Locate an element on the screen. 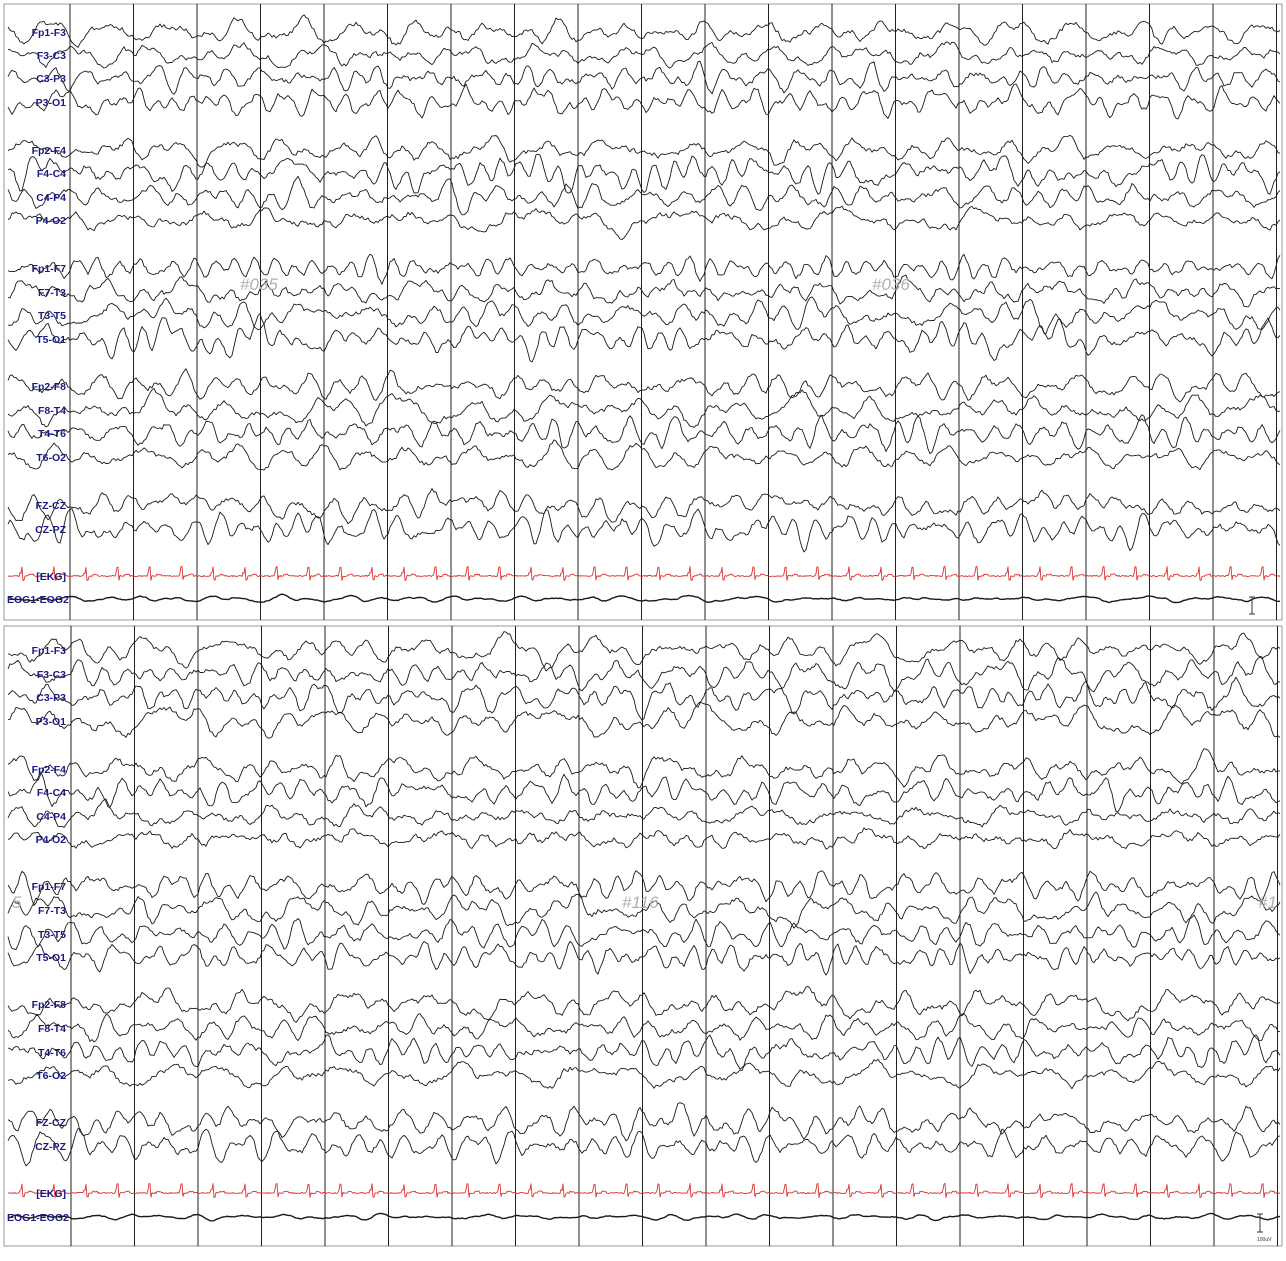 This screenshot has height=1261, width=1286. page-marker: #036 is located at coordinates (891, 284).